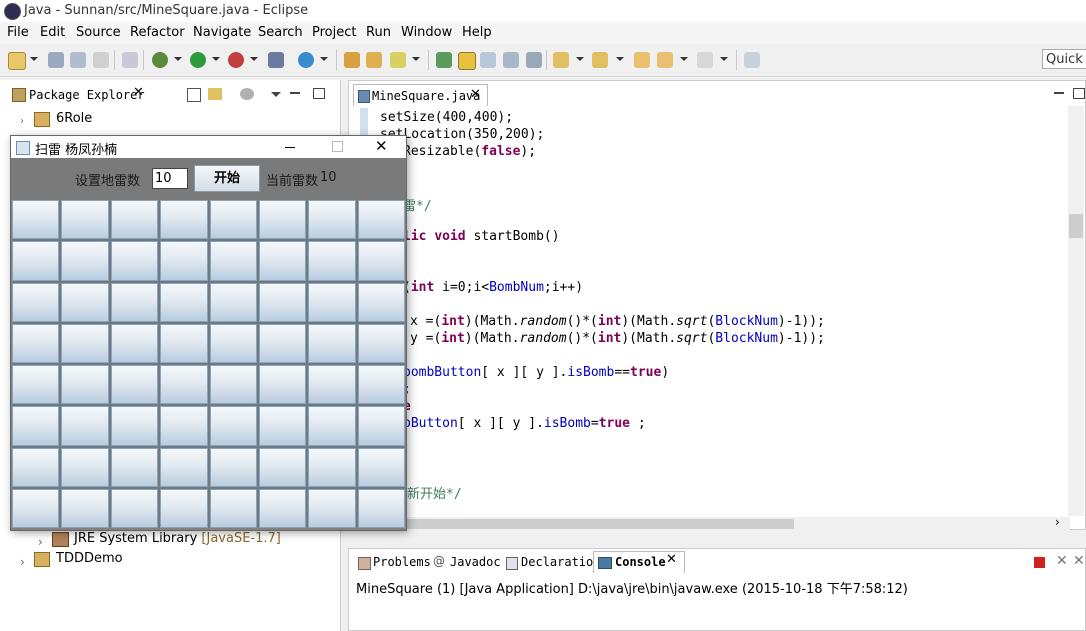 This screenshot has width=1086, height=631. What do you see at coordinates (1079, 561) in the screenshot?
I see `remove-all-icon: ✕` at bounding box center [1079, 561].